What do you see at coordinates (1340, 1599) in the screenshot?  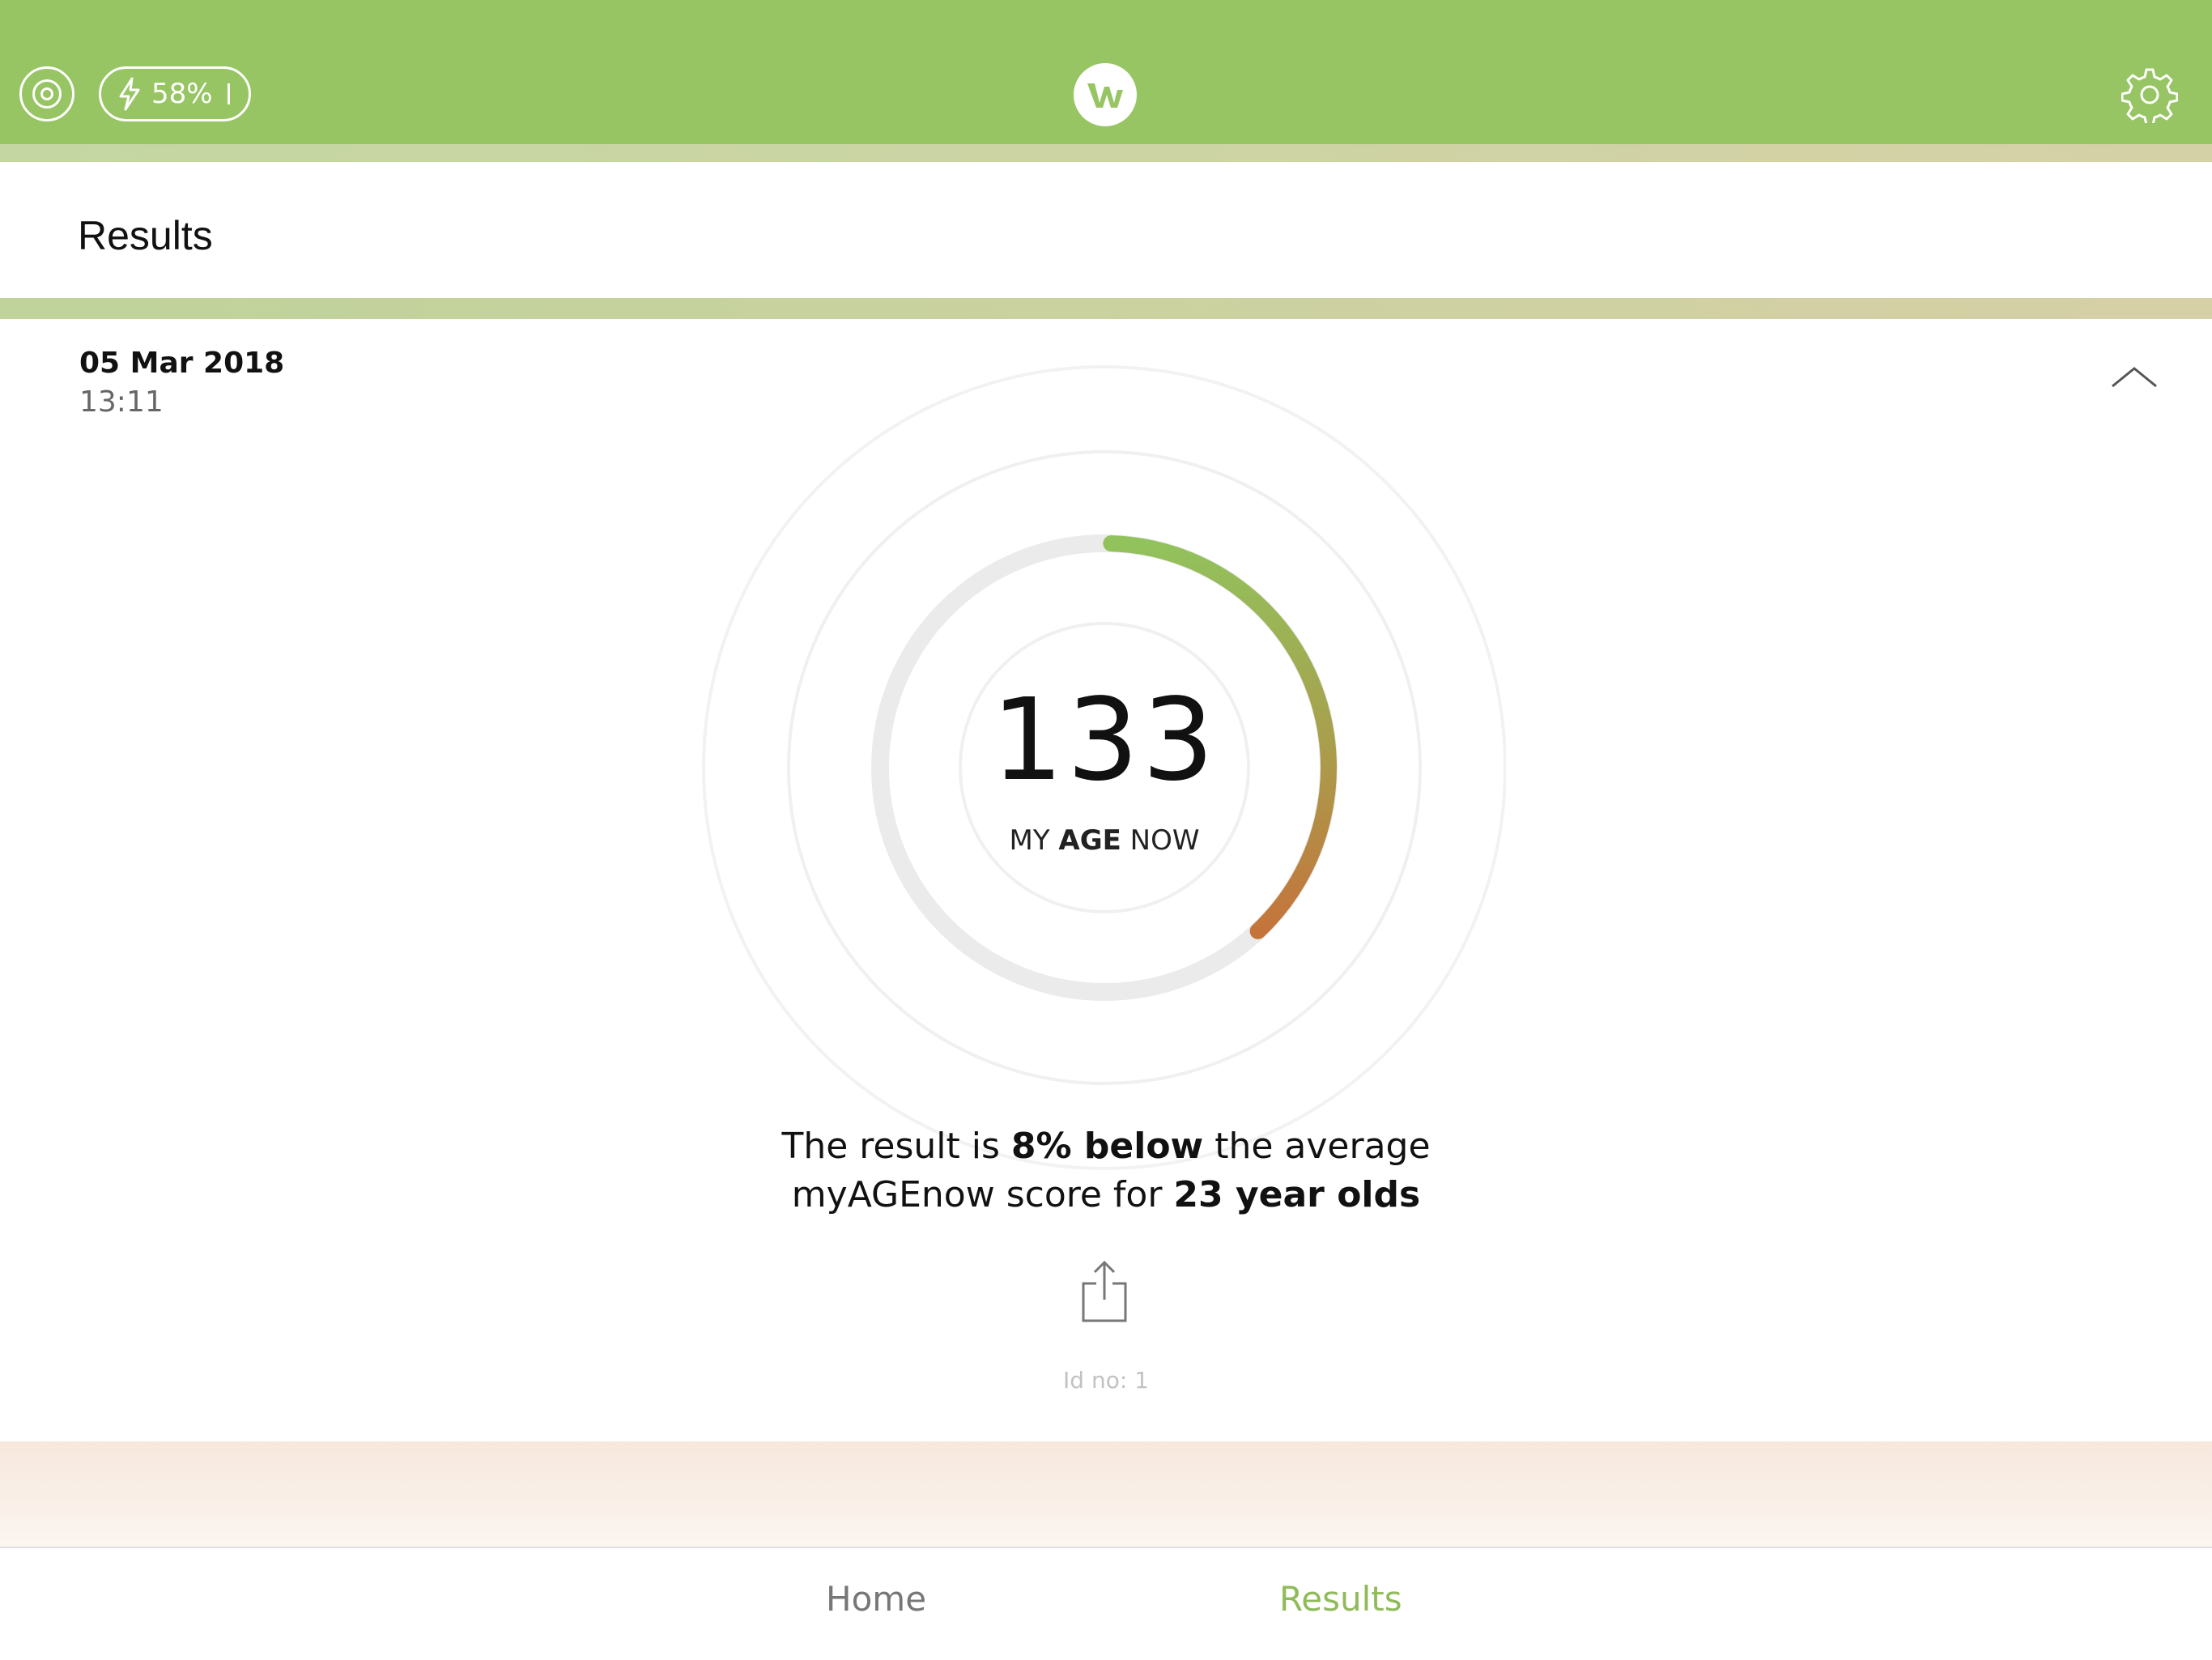 I see `tab-results: Results` at bounding box center [1340, 1599].